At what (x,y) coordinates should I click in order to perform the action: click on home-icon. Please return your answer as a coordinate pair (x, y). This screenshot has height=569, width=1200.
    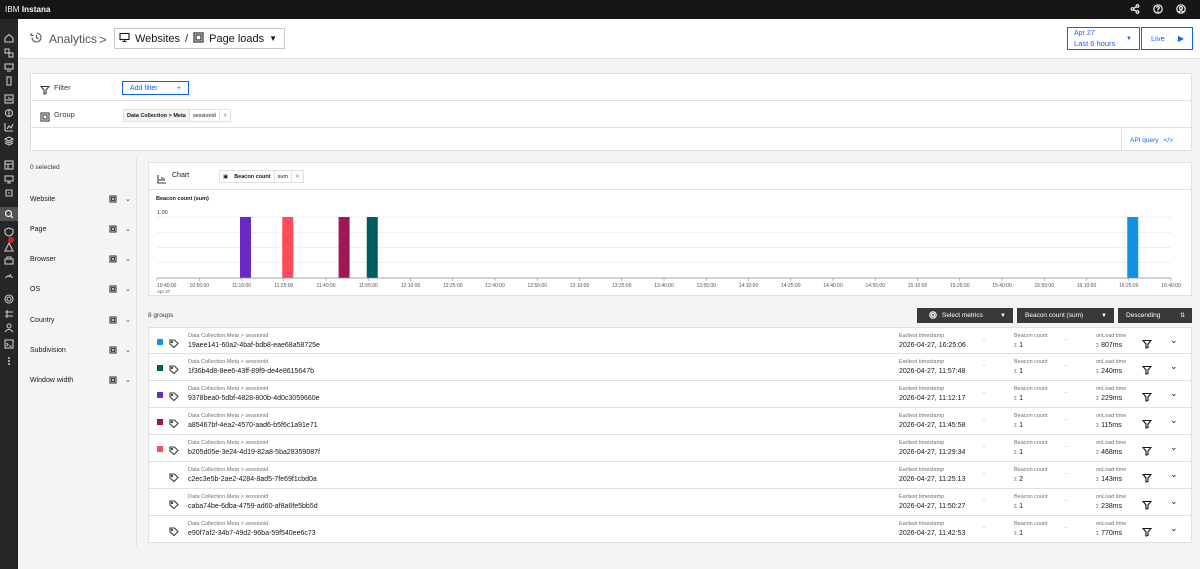
    Looking at the image, I should click on (9, 36).